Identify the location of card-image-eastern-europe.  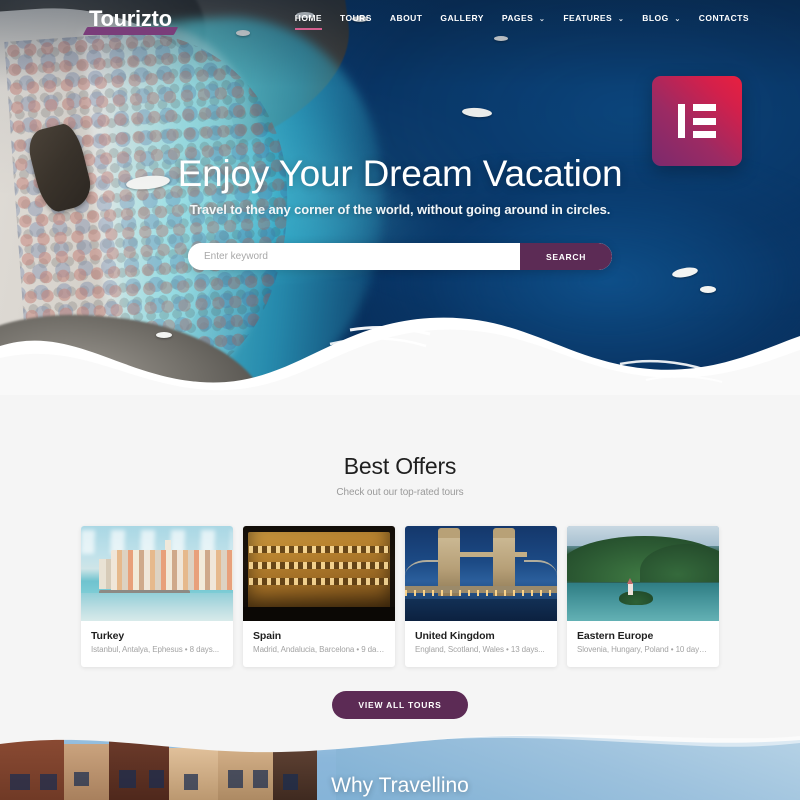
(643, 573).